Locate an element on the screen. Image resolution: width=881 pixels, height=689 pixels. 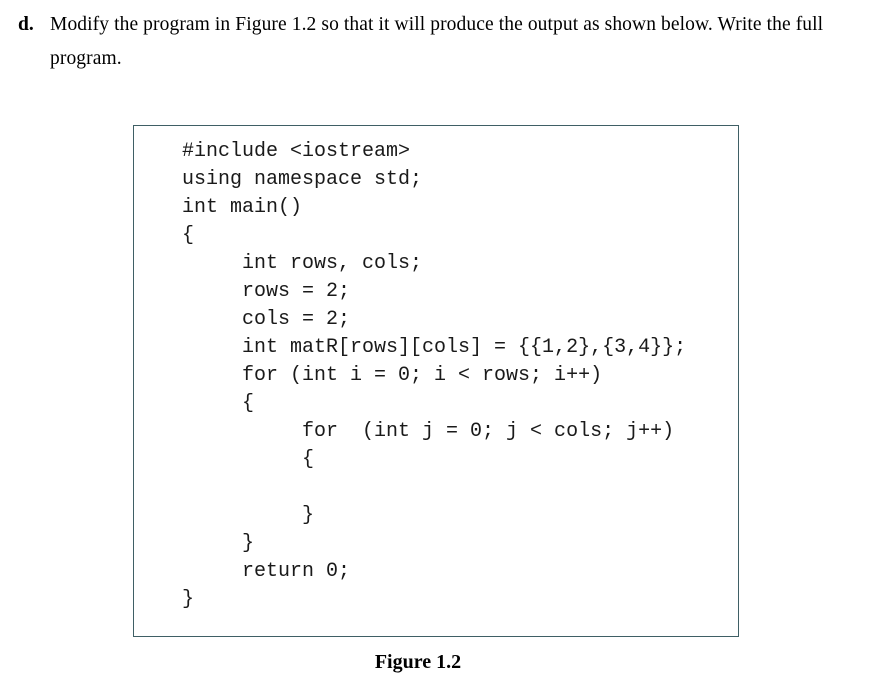
code-line: int rows, cols; is located at coordinates (302, 263).